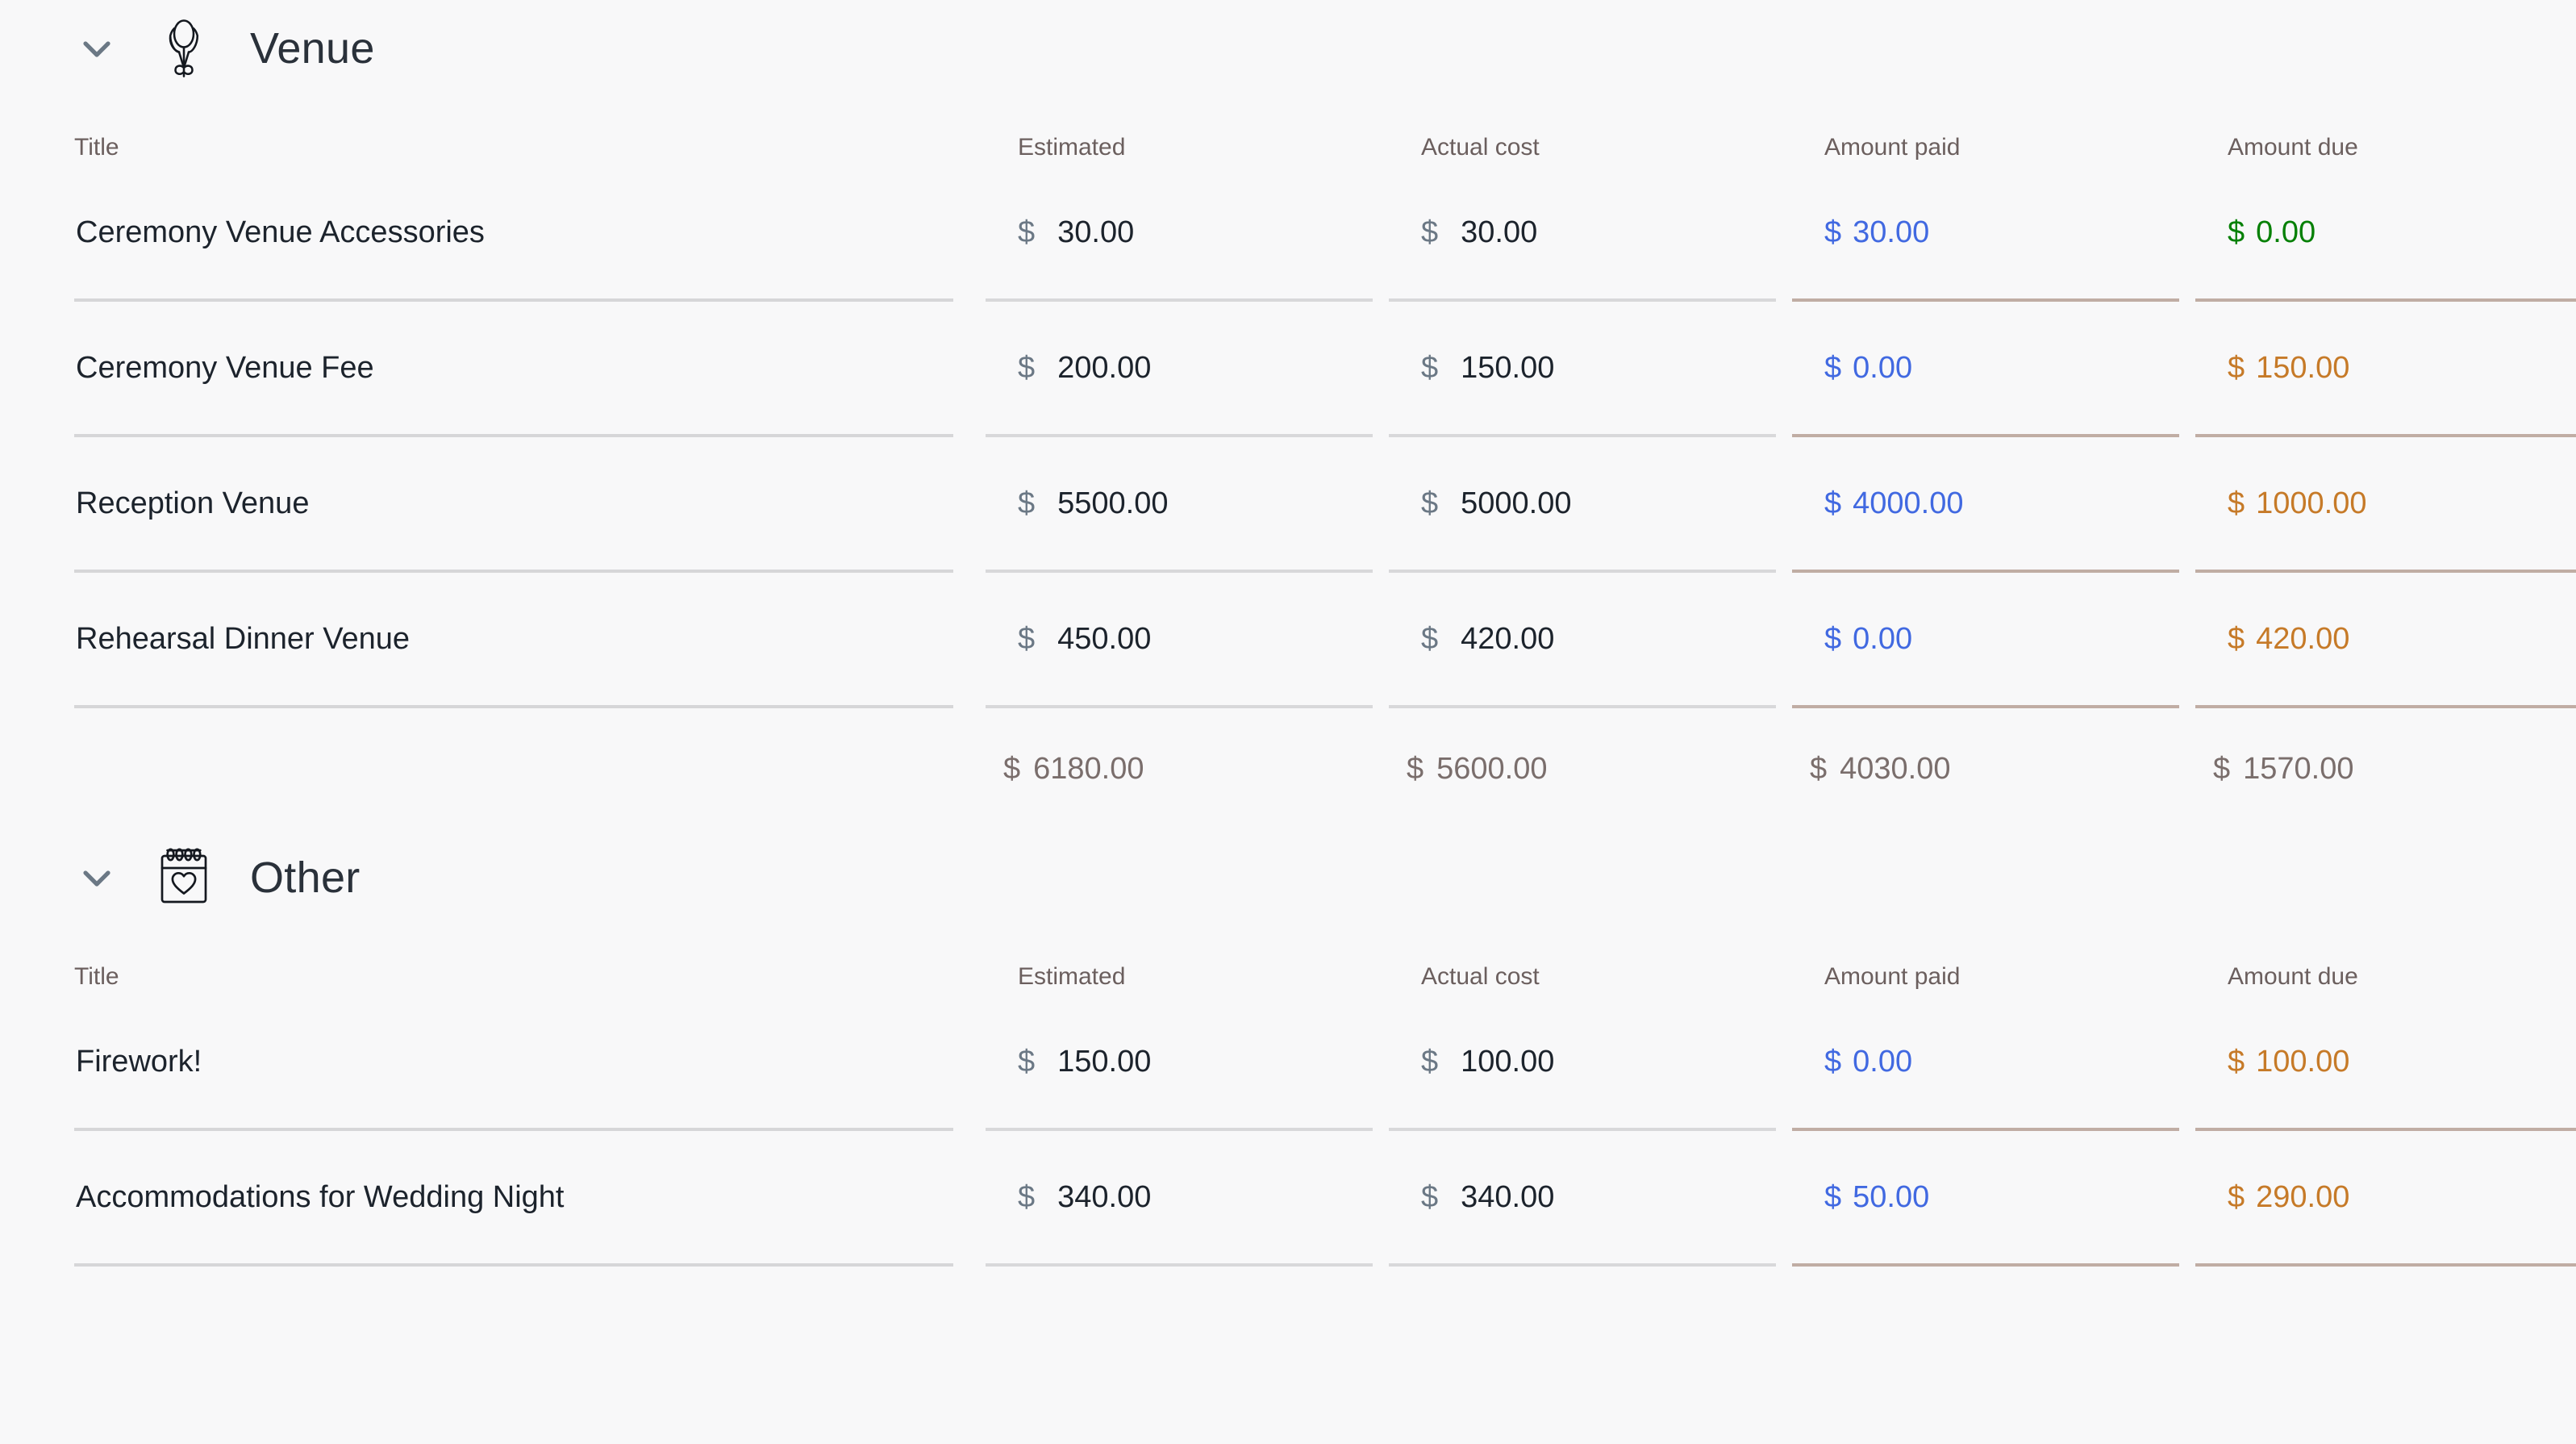 The width and height of the screenshot is (2576, 1444). Describe the element at coordinates (2303, 1061) in the screenshot. I see `cell-amount-due-value: 100.00` at that location.